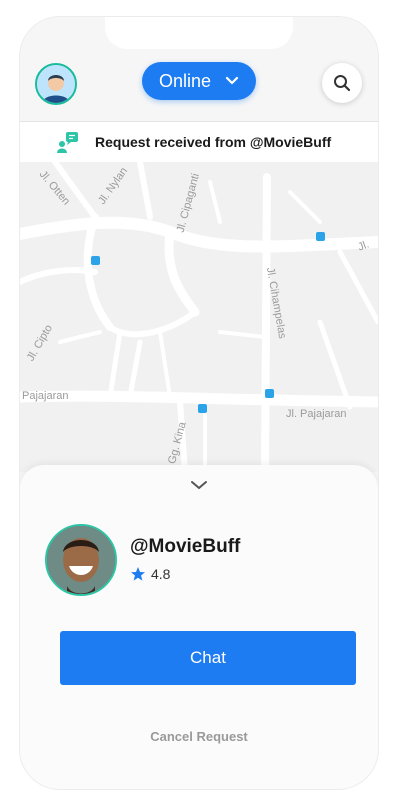 This screenshot has width=400, height=809. I want to click on cancel-request-link: Cancel Request, so click(199, 736).